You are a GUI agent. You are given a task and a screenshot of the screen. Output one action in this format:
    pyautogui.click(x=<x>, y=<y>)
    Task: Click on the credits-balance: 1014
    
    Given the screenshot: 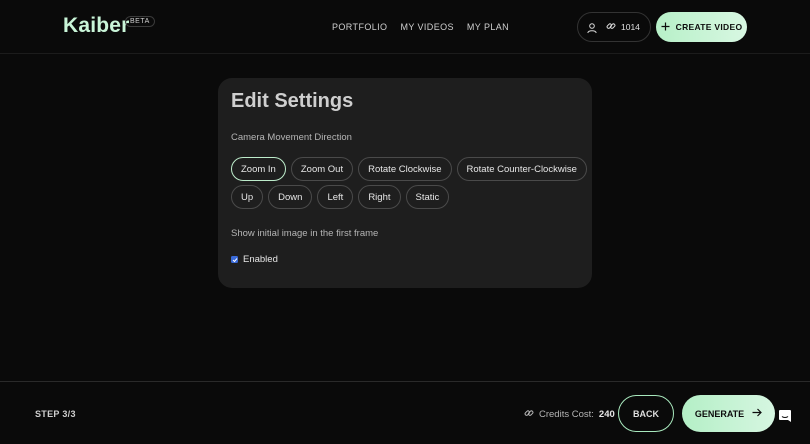 What is the action you would take?
    pyautogui.click(x=623, y=27)
    